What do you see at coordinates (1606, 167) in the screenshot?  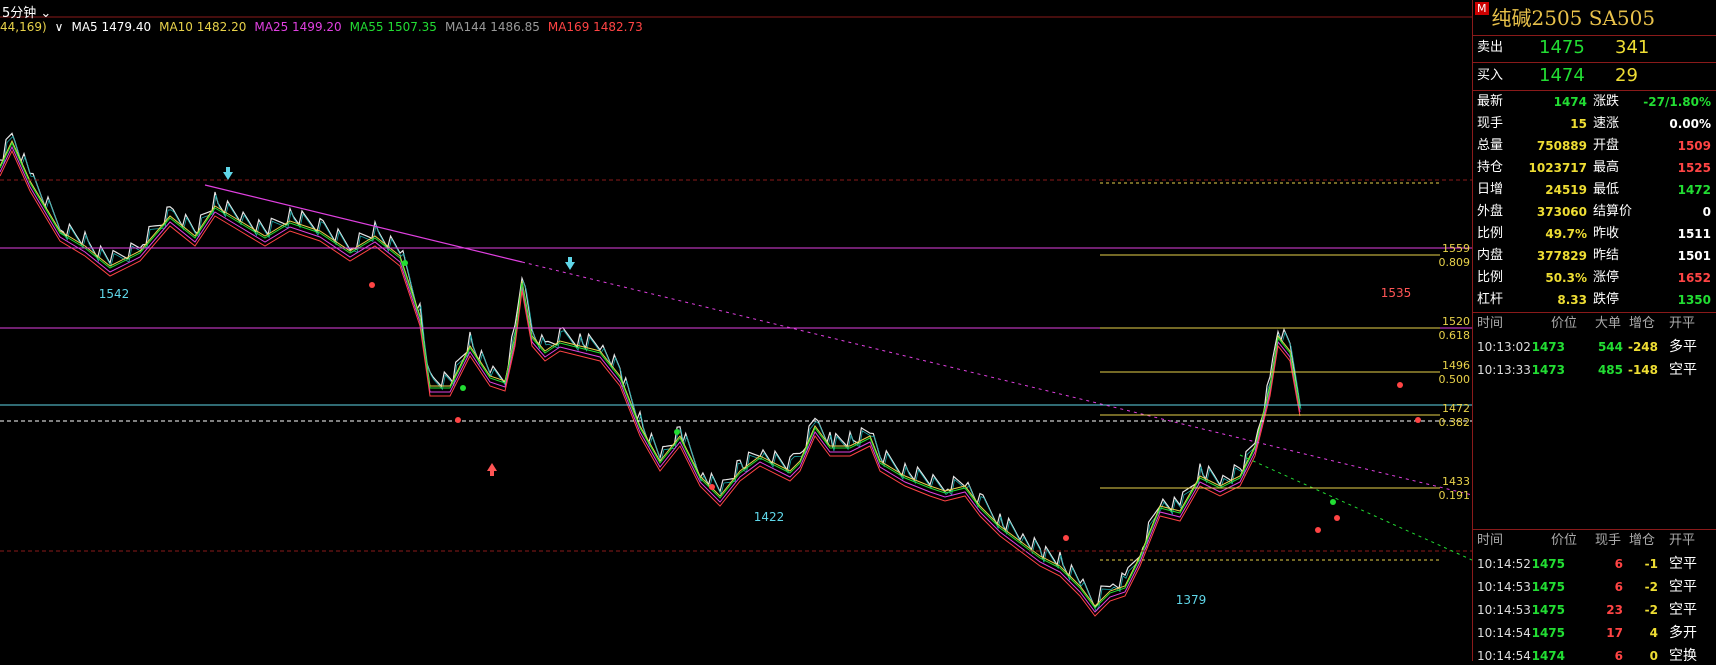 I see `stat-label: 最高` at bounding box center [1606, 167].